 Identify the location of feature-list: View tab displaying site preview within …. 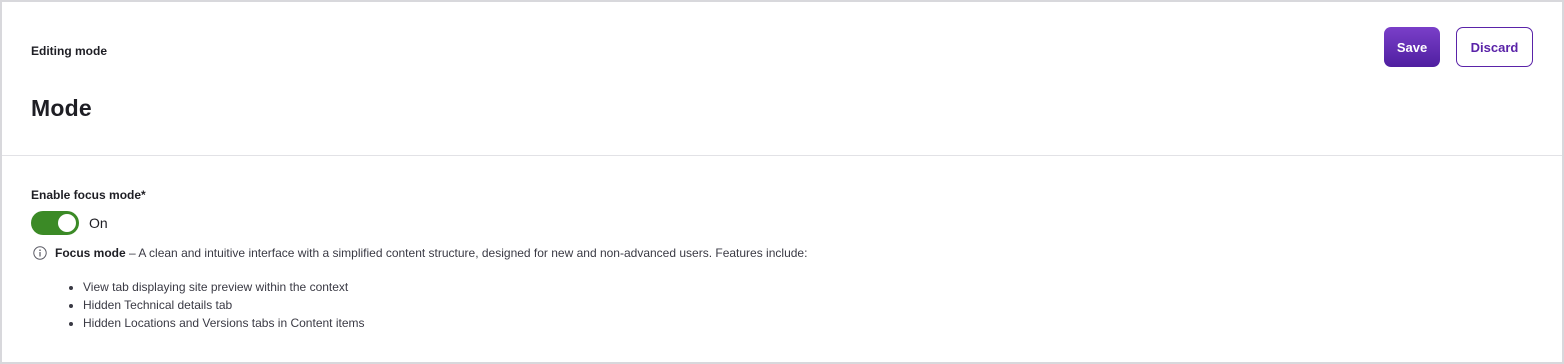
(216, 305).